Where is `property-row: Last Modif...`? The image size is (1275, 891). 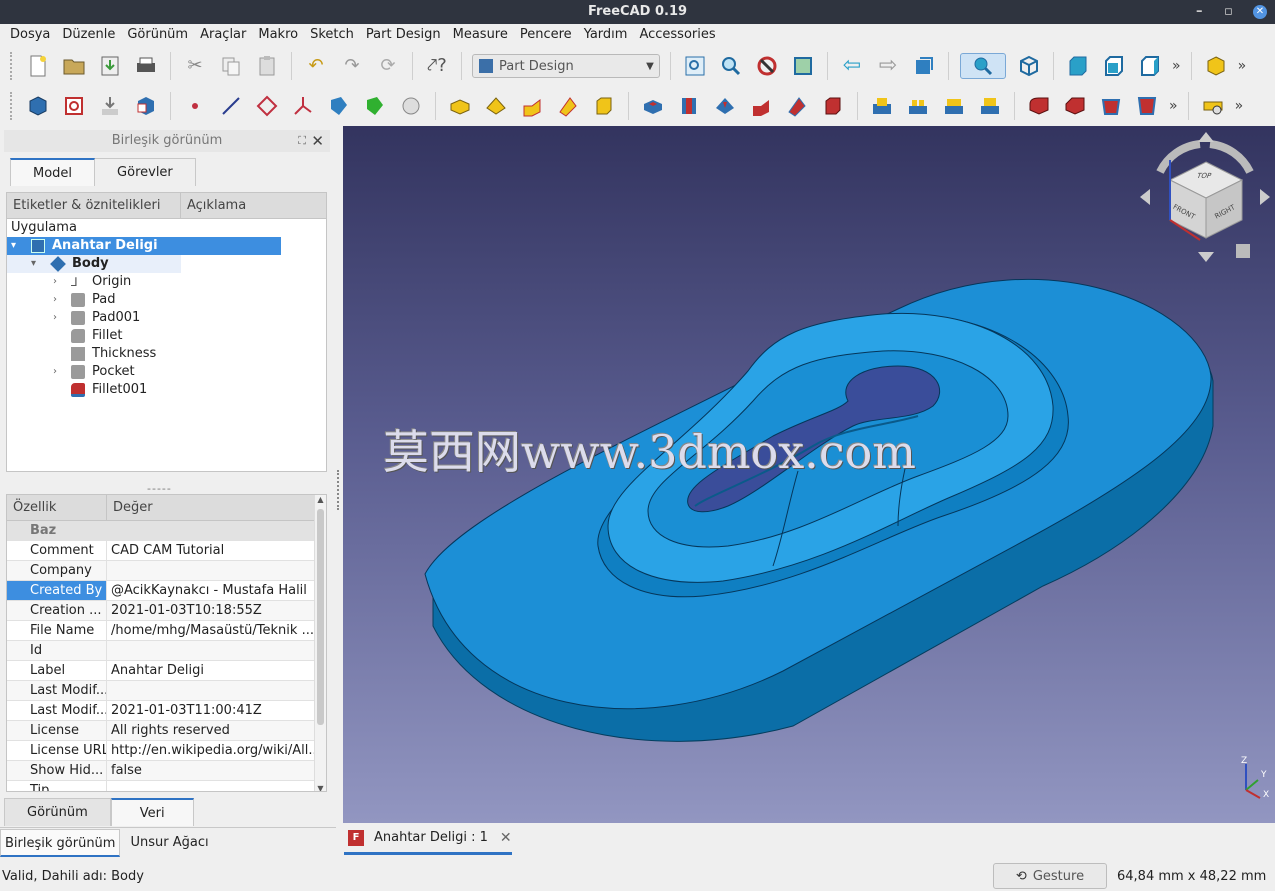
property-row: Last Modif... is located at coordinates (166, 691).